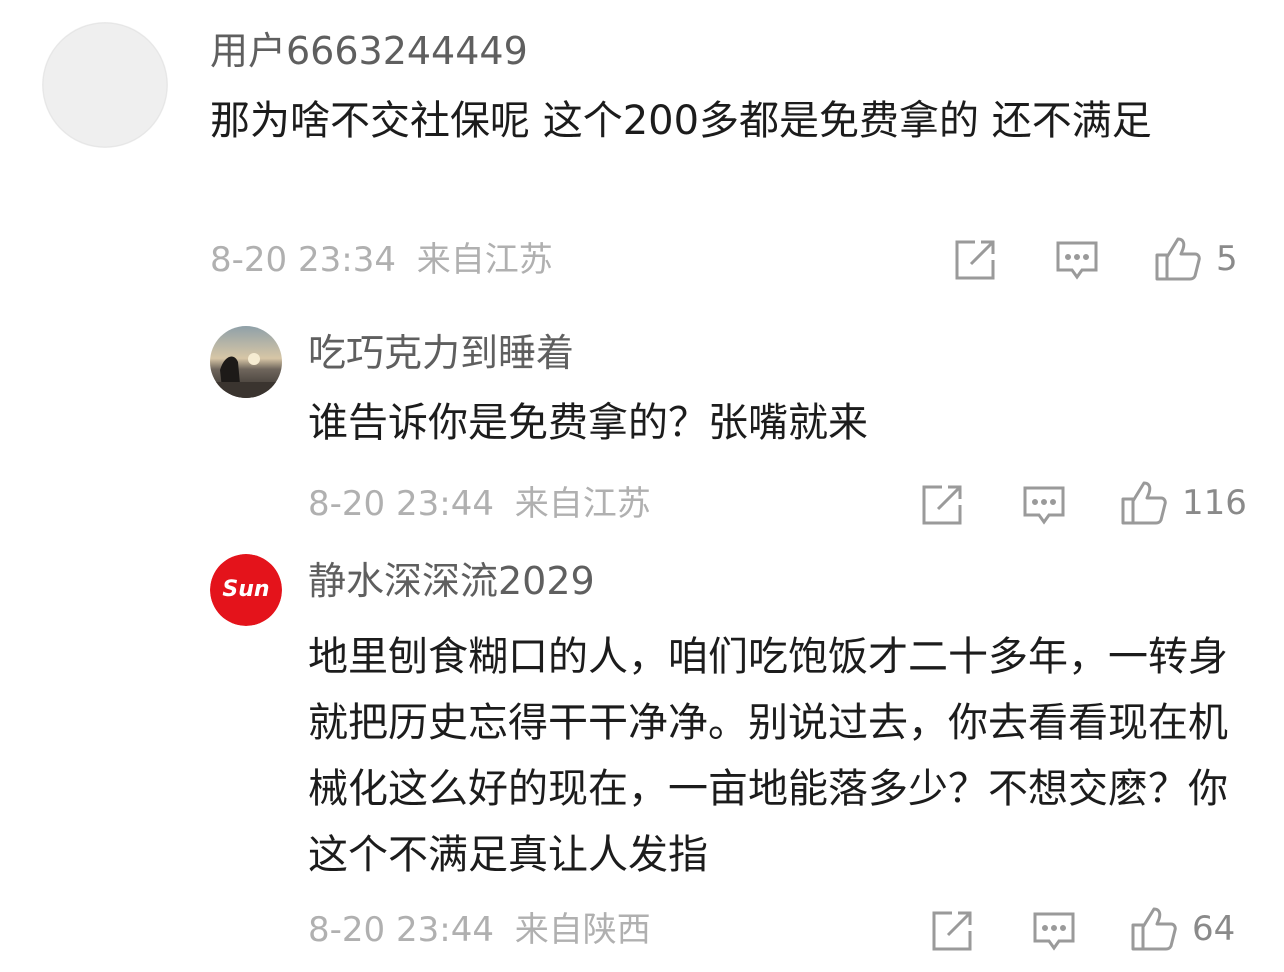 This screenshot has width=1284, height=972. I want to click on avatar: Sun, so click(246, 590).